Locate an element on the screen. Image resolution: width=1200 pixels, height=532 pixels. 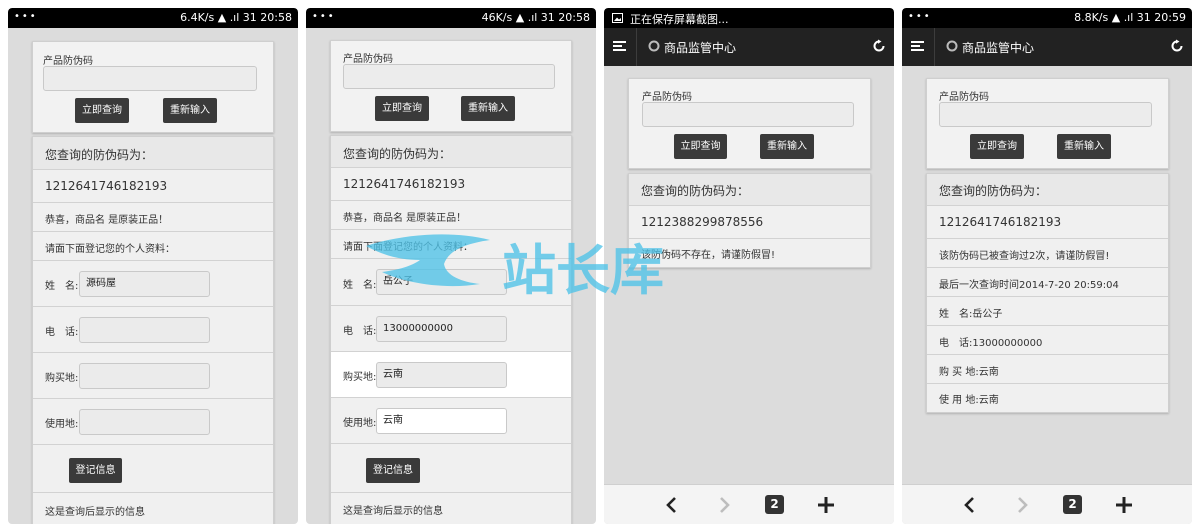
name-field-row: 姓 名: 源码屋 is located at coordinates (153, 284).